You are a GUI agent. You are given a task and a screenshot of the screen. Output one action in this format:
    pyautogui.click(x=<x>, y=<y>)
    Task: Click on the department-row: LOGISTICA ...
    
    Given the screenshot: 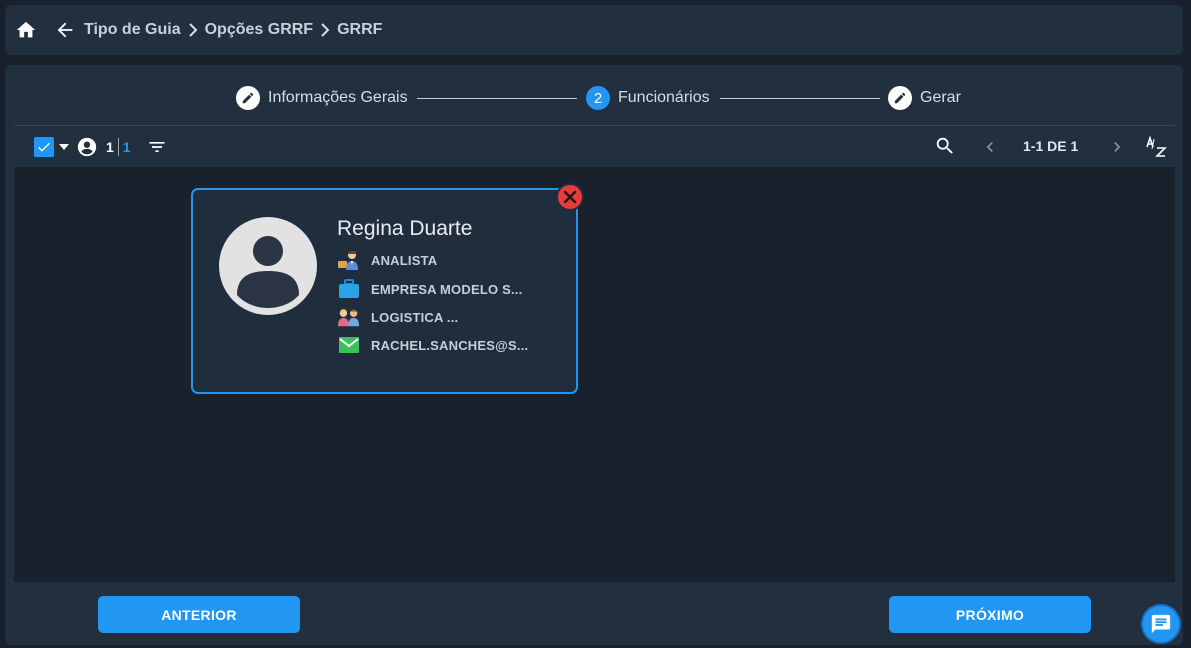 What is the action you would take?
    pyautogui.click(x=397, y=317)
    